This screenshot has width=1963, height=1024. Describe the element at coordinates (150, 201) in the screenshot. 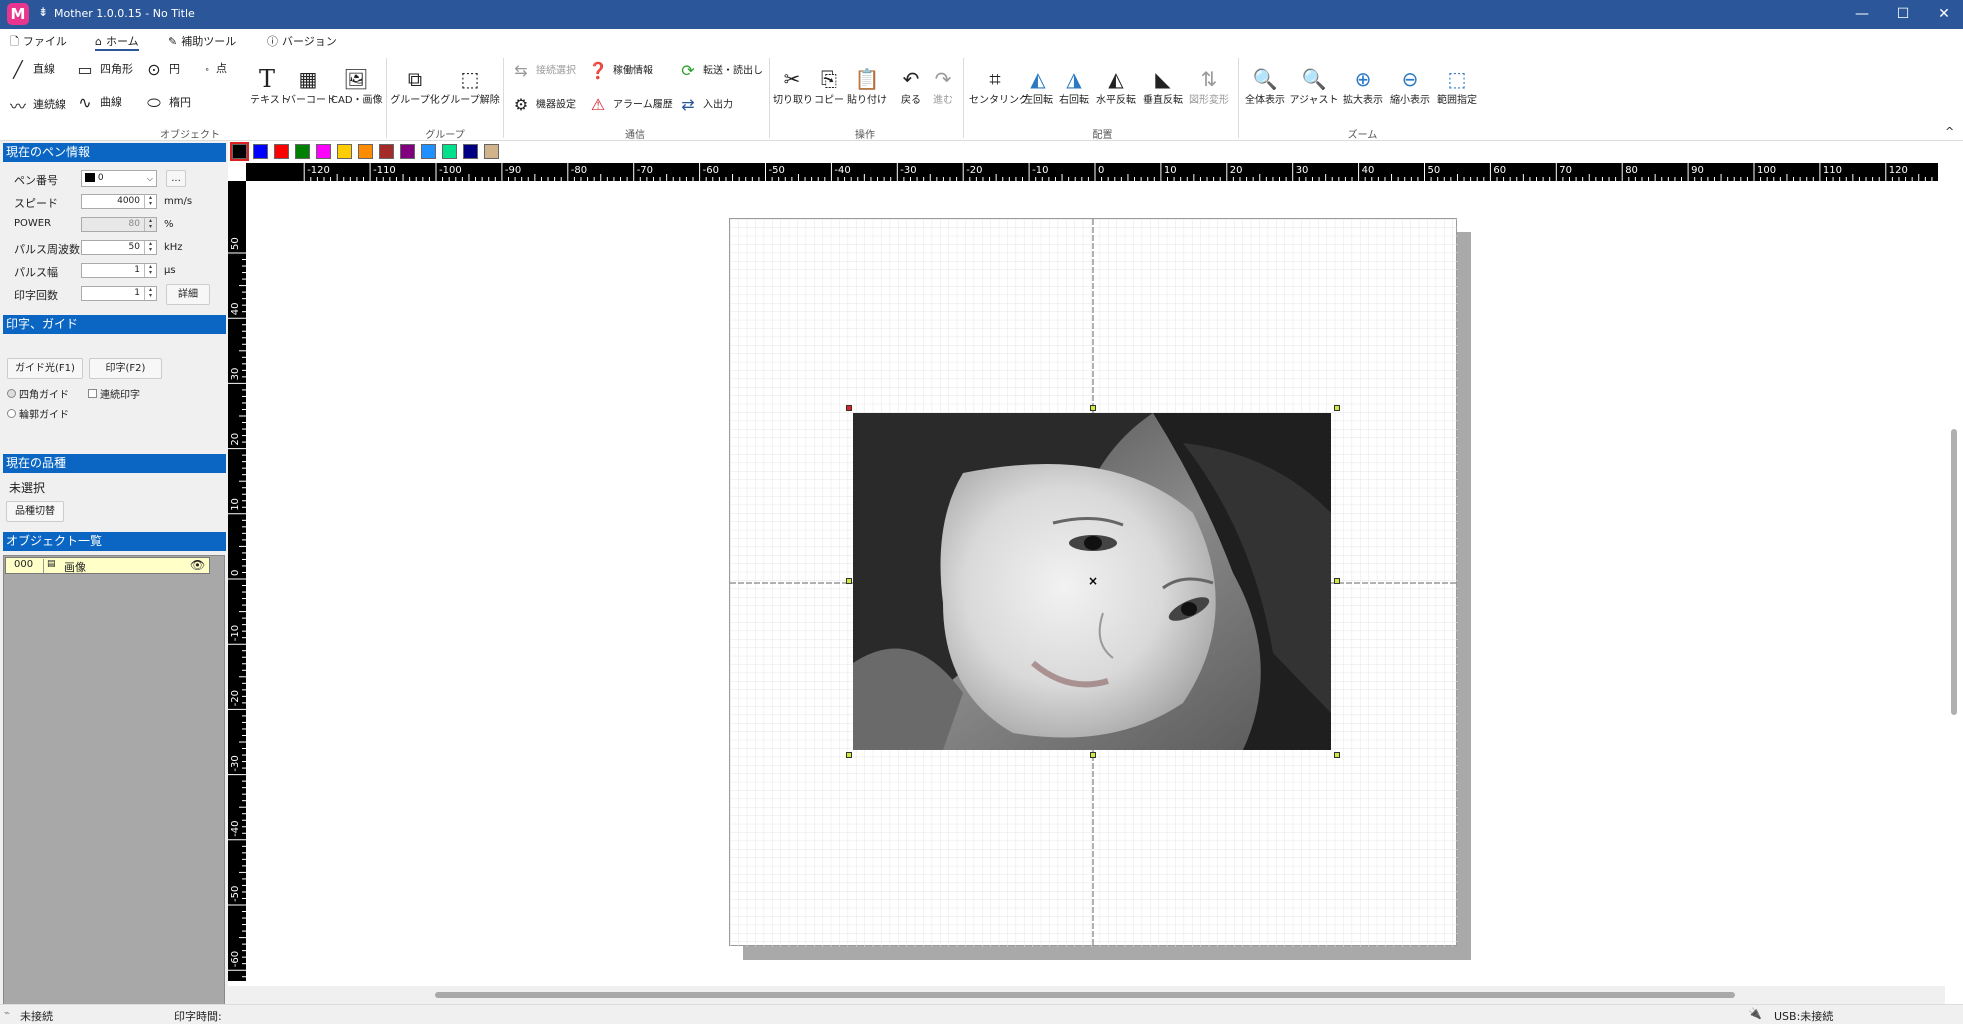

I see `speed-spinner: ▴ ▾` at that location.